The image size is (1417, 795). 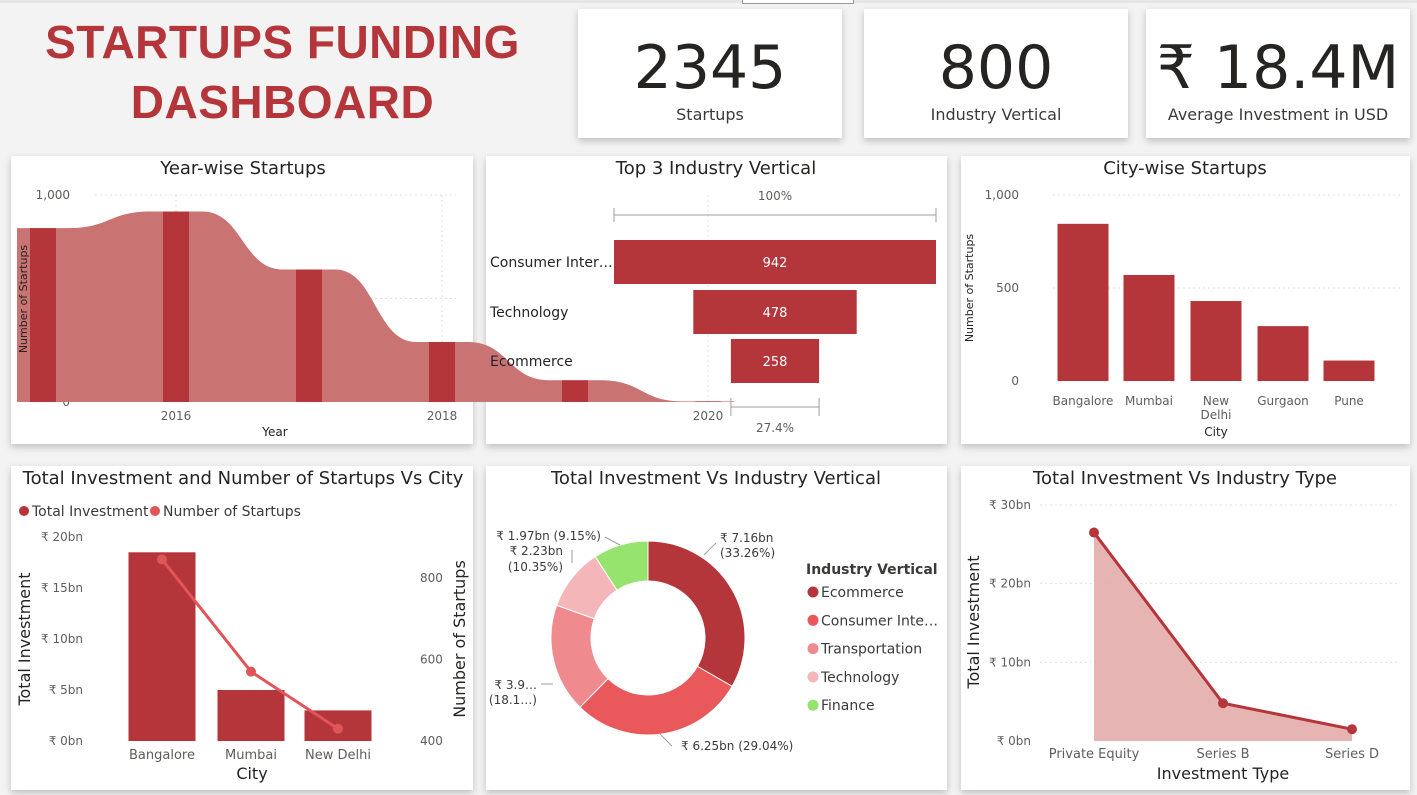 What do you see at coordinates (528, 313) in the screenshot?
I see `funnel-category-label: Technology` at bounding box center [528, 313].